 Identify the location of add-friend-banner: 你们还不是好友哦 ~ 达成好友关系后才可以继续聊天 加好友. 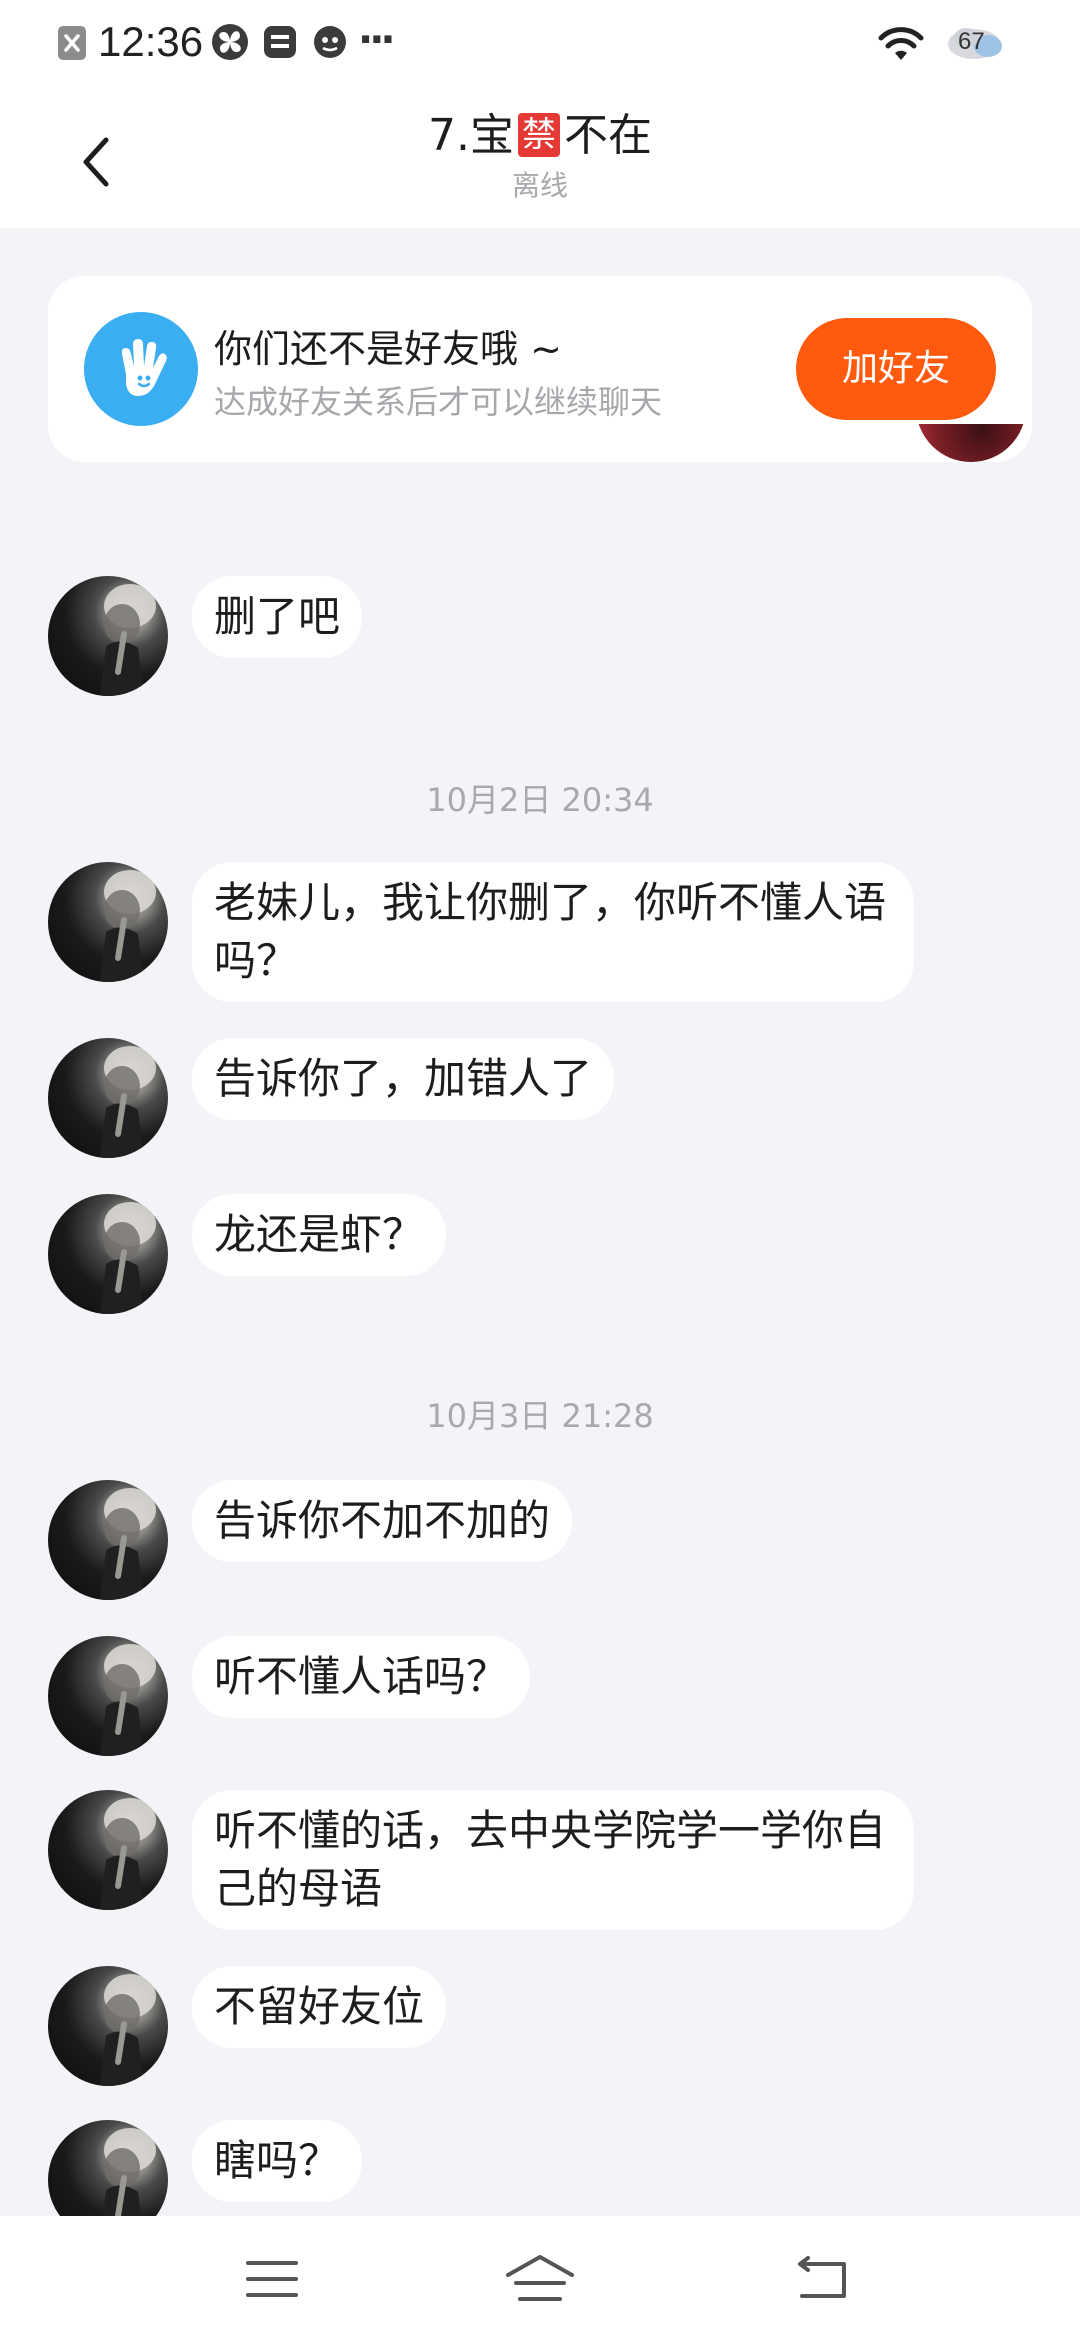
(540, 369).